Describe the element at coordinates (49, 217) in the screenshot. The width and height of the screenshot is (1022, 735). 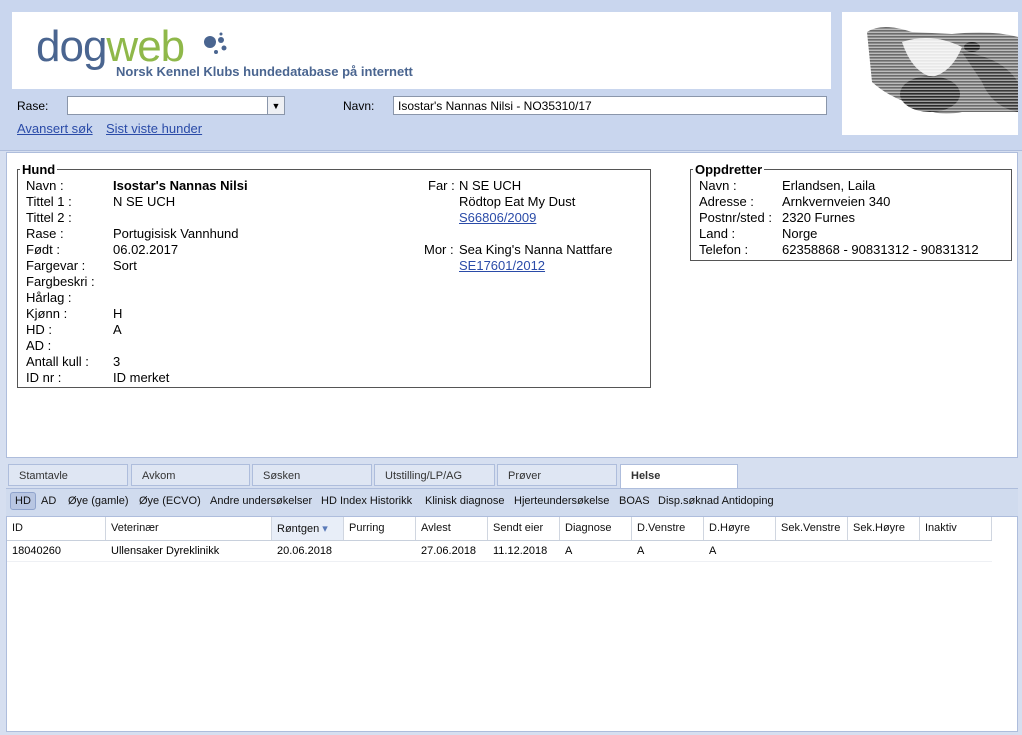
I see `hund-field-label: Tittel 2 :` at that location.